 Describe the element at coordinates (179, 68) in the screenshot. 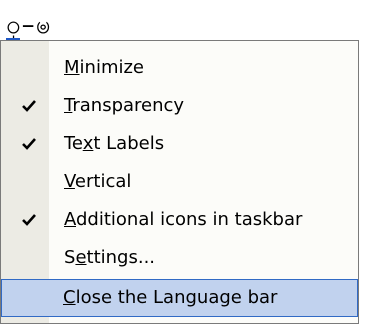

I see `menu-item-minimize: Minimize` at that location.